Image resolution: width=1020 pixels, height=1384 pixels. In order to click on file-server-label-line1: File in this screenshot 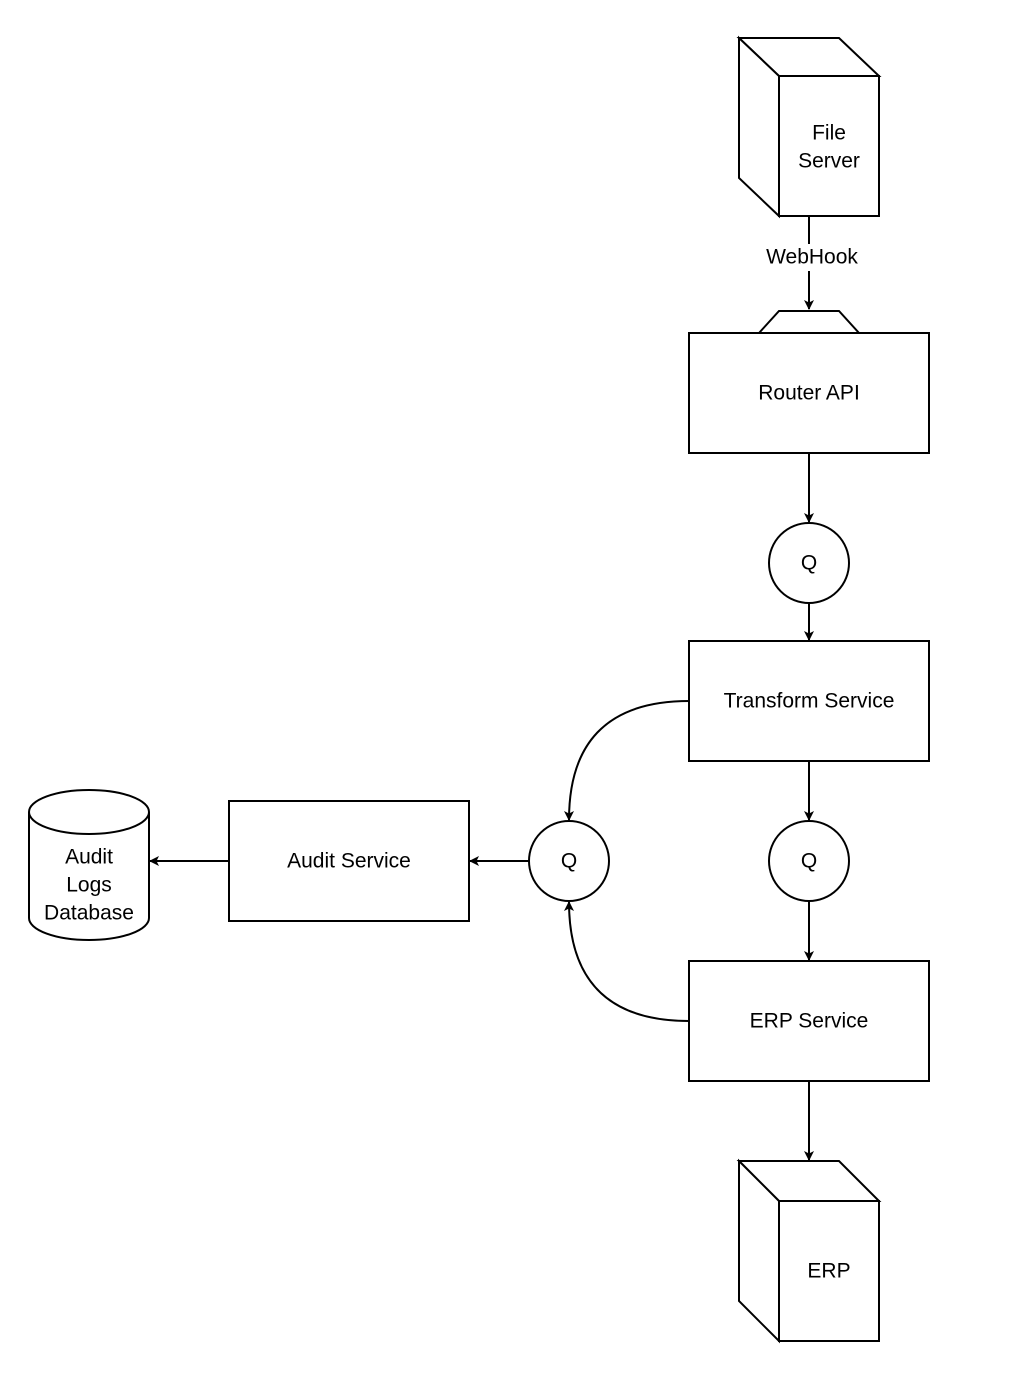, I will do `click(829, 133)`.